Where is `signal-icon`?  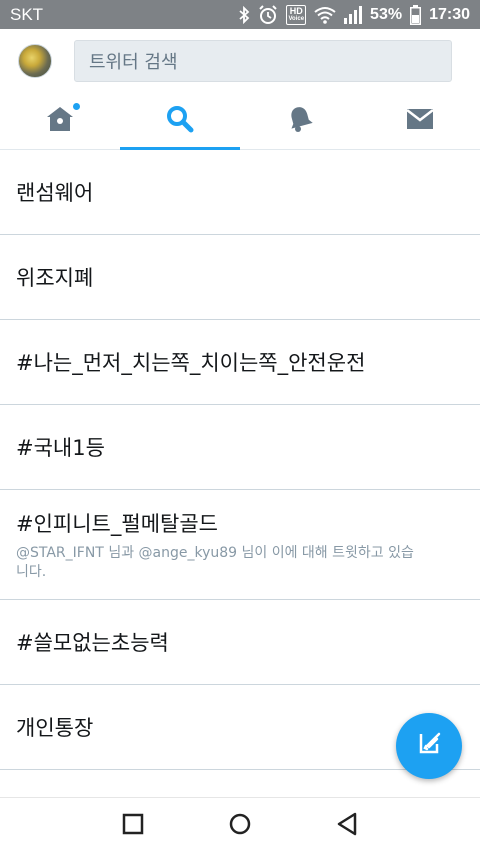 signal-icon is located at coordinates (353, 14).